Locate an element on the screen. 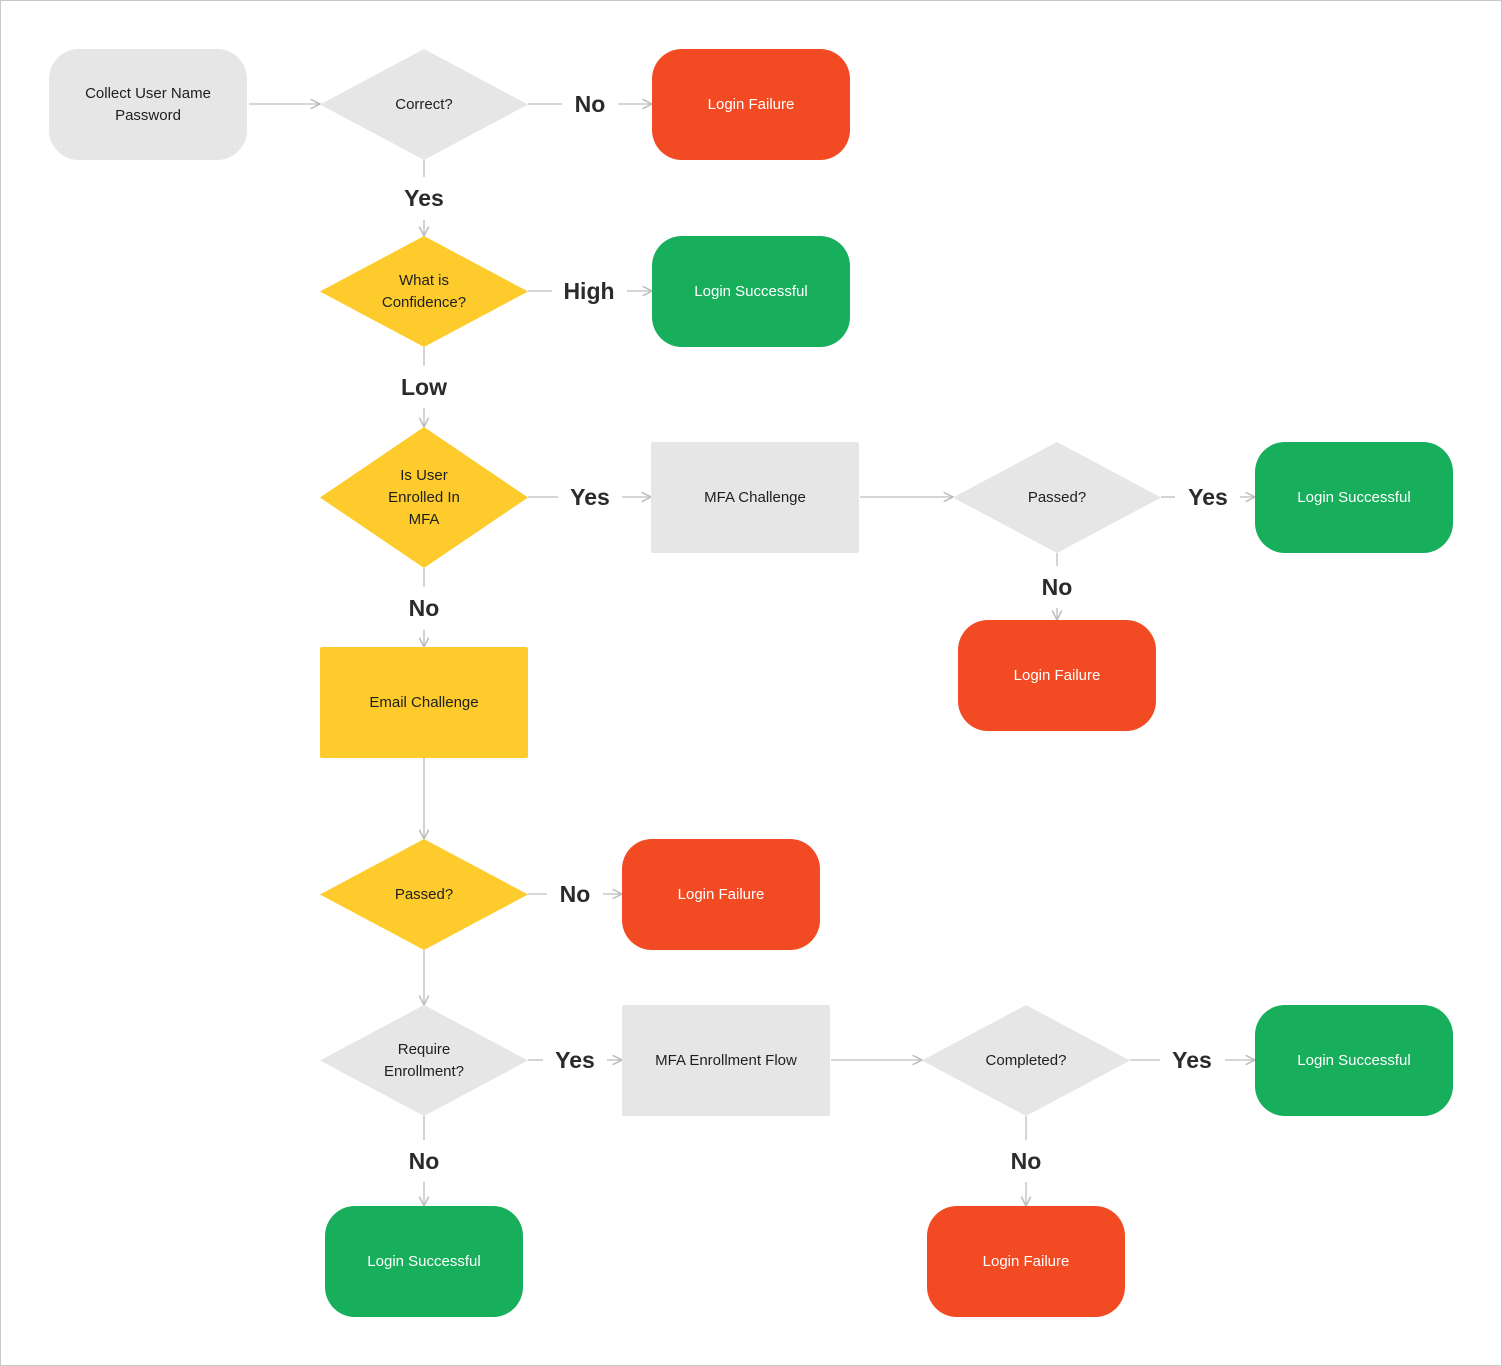 The width and height of the screenshot is (1502, 1366). node-enrolled: Is User Enrolled In MFA is located at coordinates (424, 497).